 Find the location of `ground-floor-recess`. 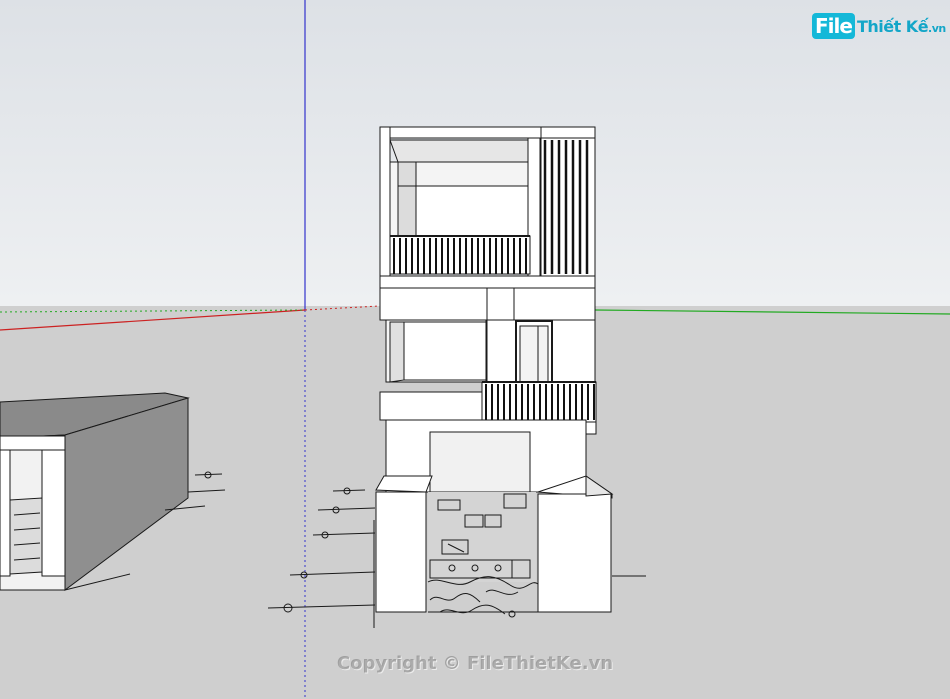

ground-floor-recess is located at coordinates (480, 462).